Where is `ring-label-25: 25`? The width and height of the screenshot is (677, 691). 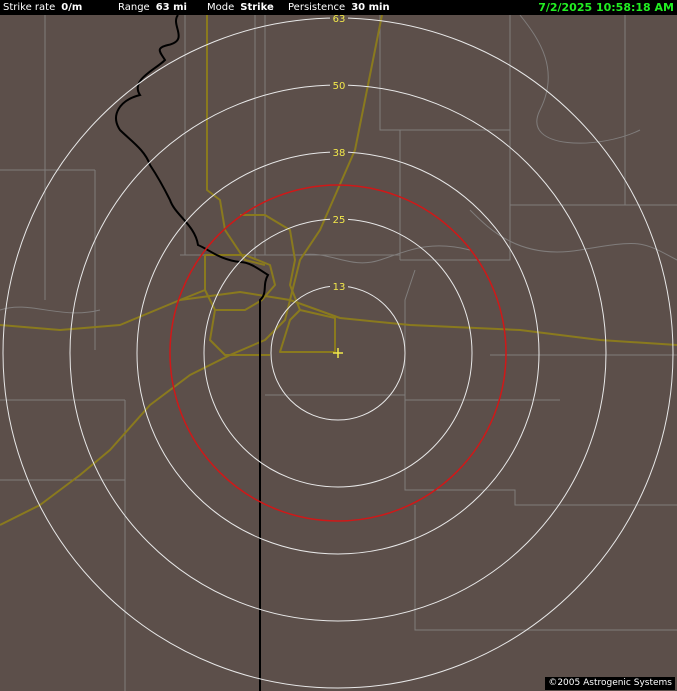
ring-label-25: 25 is located at coordinates (339, 220).